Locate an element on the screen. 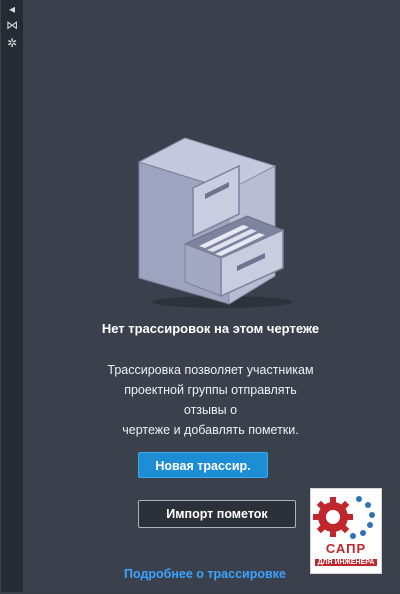 The image size is (400, 594). learn-more-link: Подробнее о трассировке is located at coordinates (205, 574).